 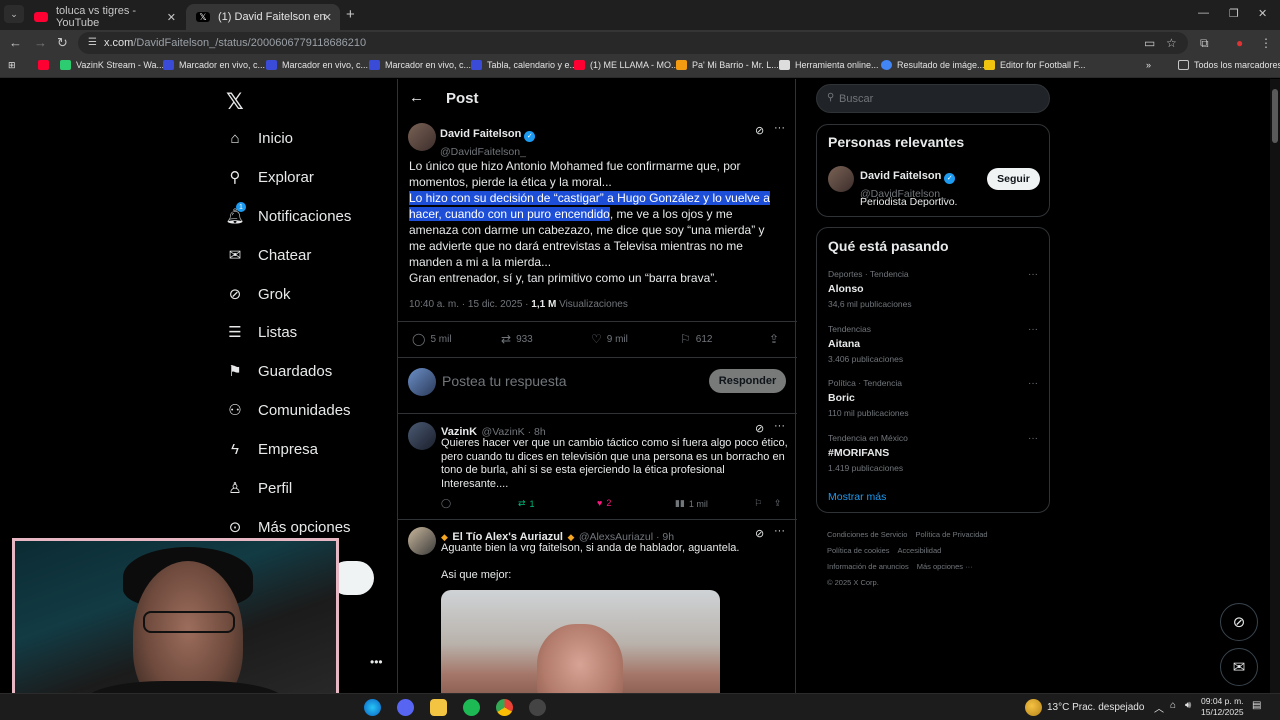 What do you see at coordinates (696, 339) in the screenshot?
I see `bookmark-button: ⚐ 612` at bounding box center [696, 339].